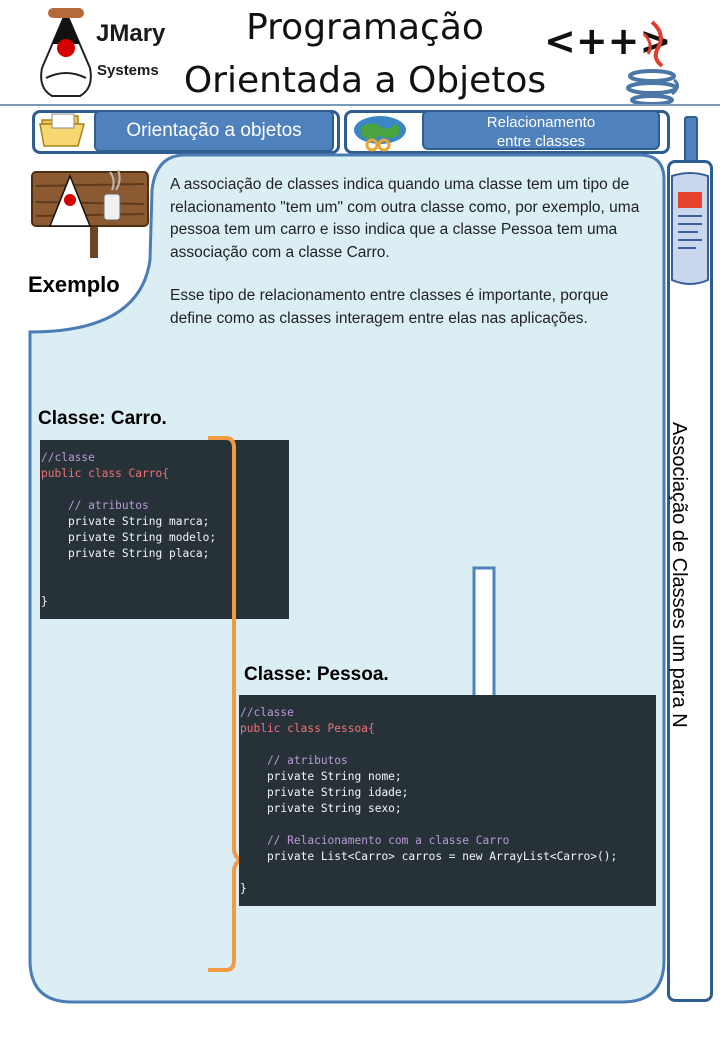  I want to click on code-line: // Relacionamento com a classe Carro, so click(375, 840).